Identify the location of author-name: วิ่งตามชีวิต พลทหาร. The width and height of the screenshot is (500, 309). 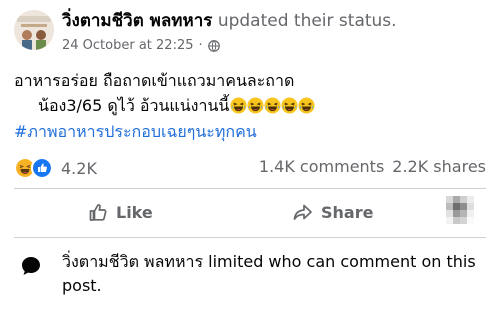
(137, 21).